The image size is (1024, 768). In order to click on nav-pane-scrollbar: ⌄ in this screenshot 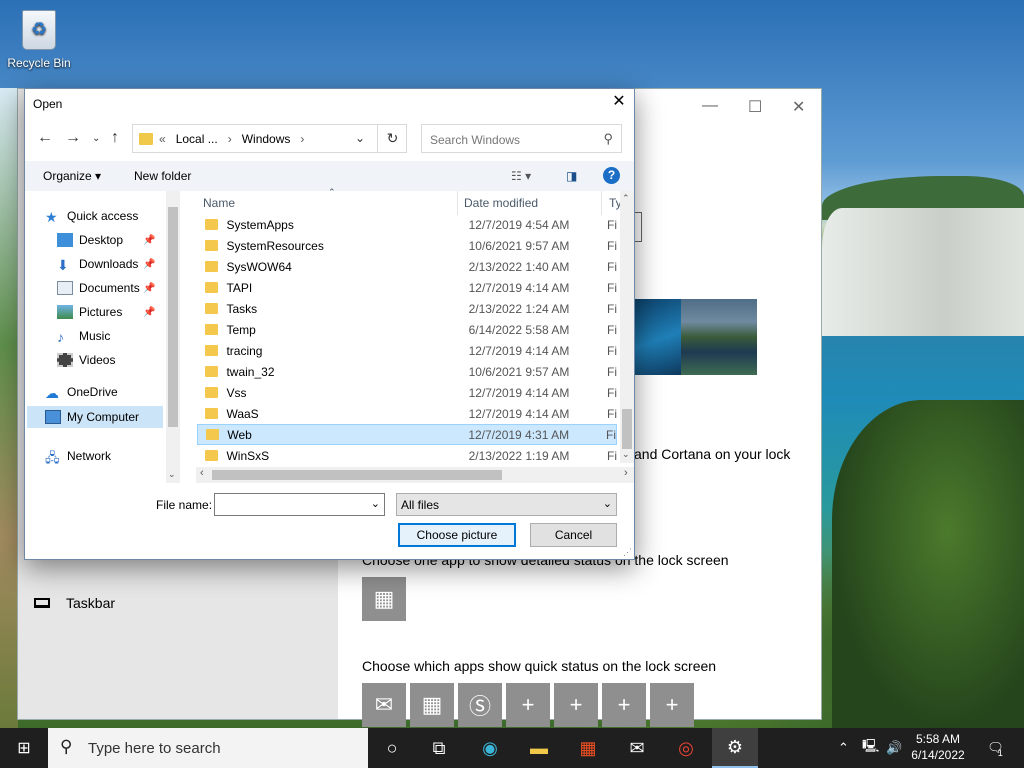, I will do `click(173, 337)`.